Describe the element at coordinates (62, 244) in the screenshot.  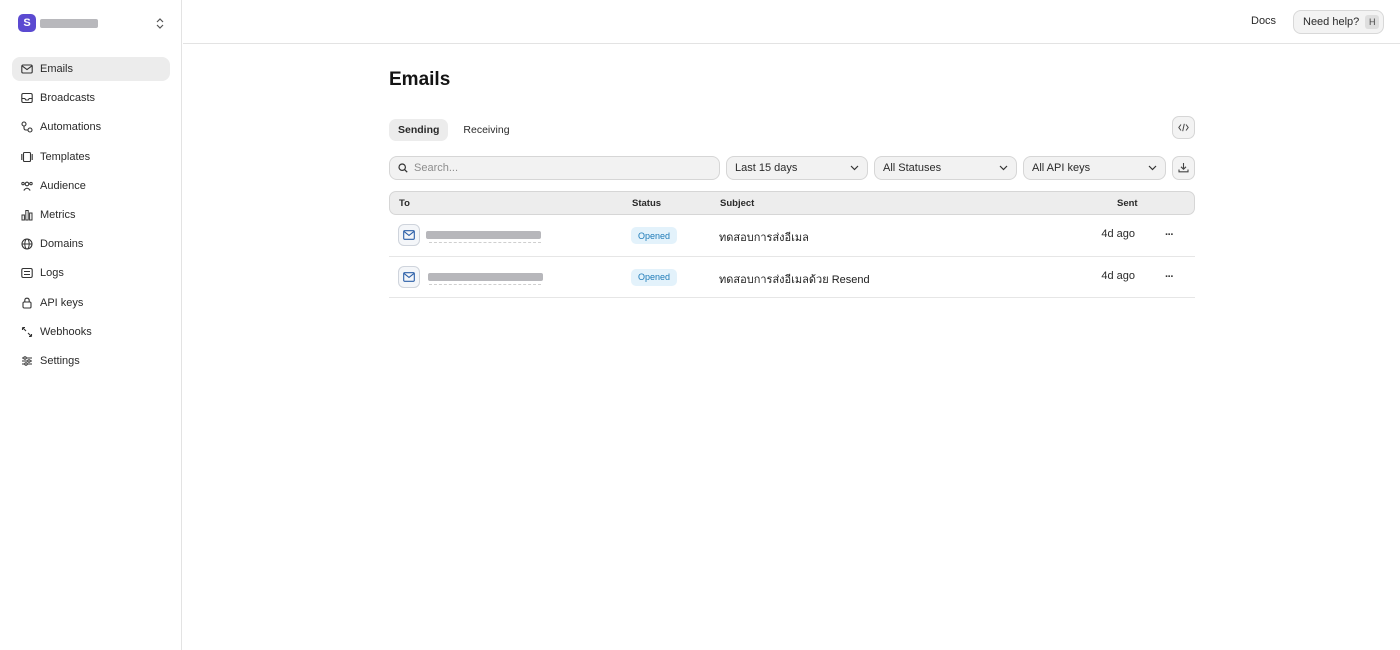
I see `sidebar-item-label: Domains` at that location.